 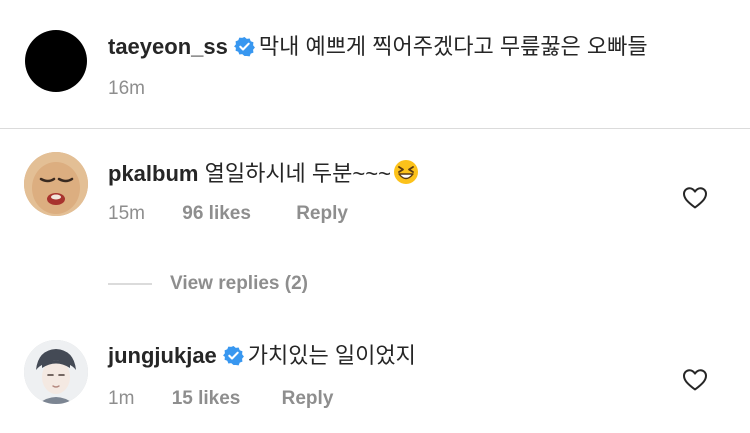 What do you see at coordinates (216, 214) in the screenshot?
I see `comment-likes: 96 likes` at bounding box center [216, 214].